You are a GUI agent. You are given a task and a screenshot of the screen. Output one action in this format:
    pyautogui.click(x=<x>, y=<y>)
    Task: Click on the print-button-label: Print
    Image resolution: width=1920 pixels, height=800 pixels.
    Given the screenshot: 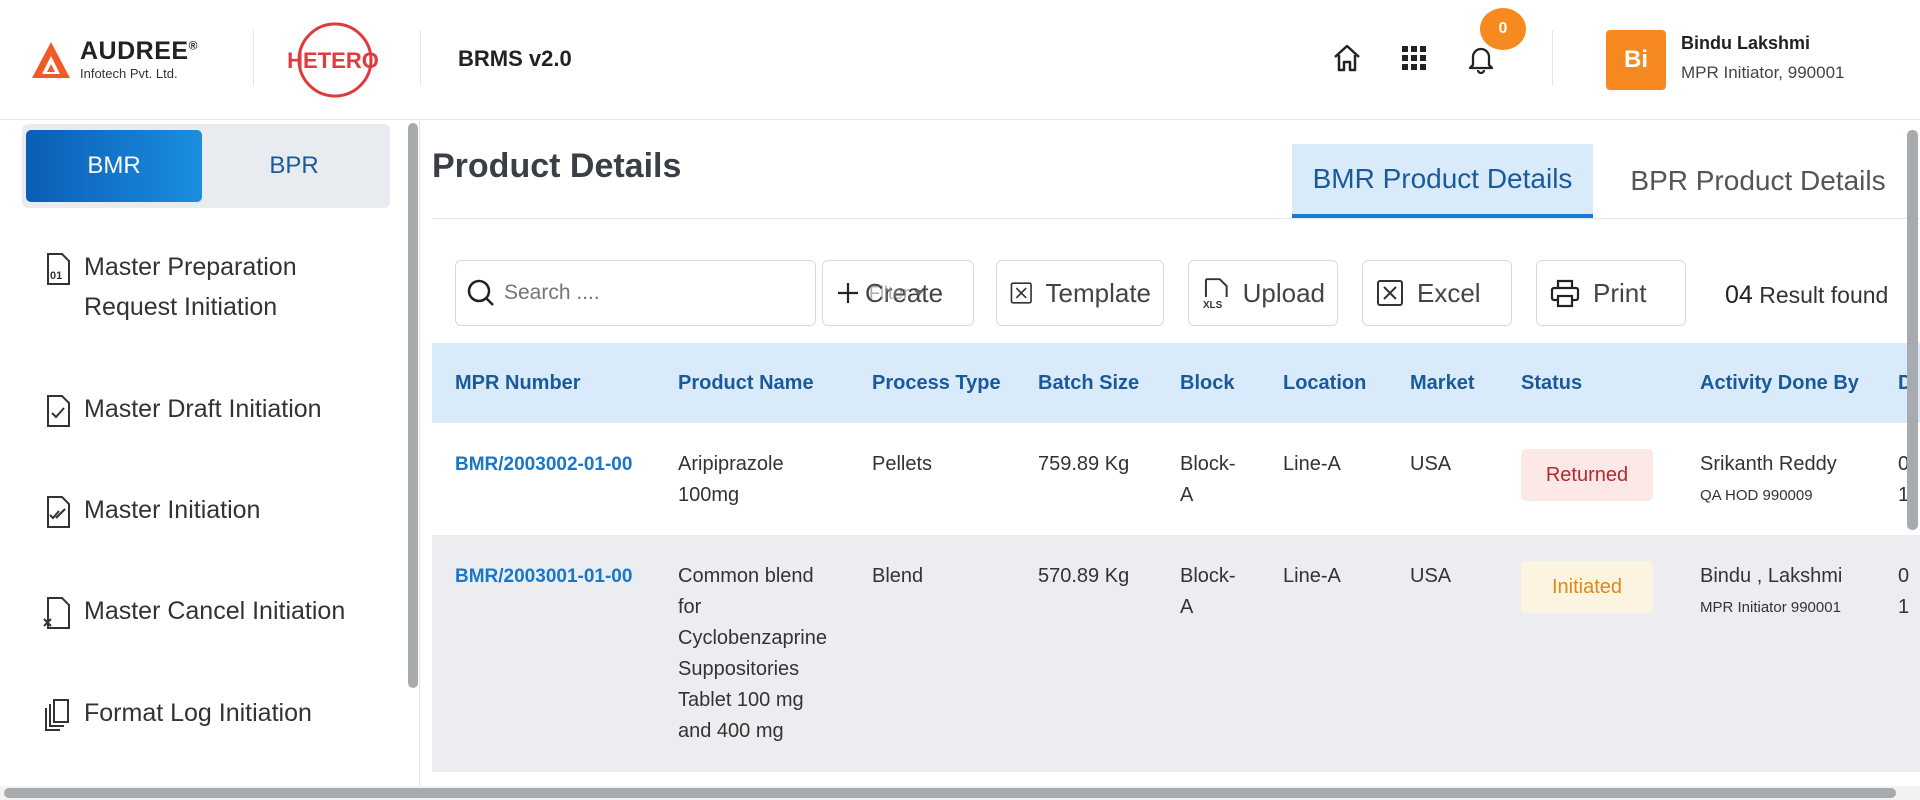 What is the action you would take?
    pyautogui.click(x=1620, y=292)
    